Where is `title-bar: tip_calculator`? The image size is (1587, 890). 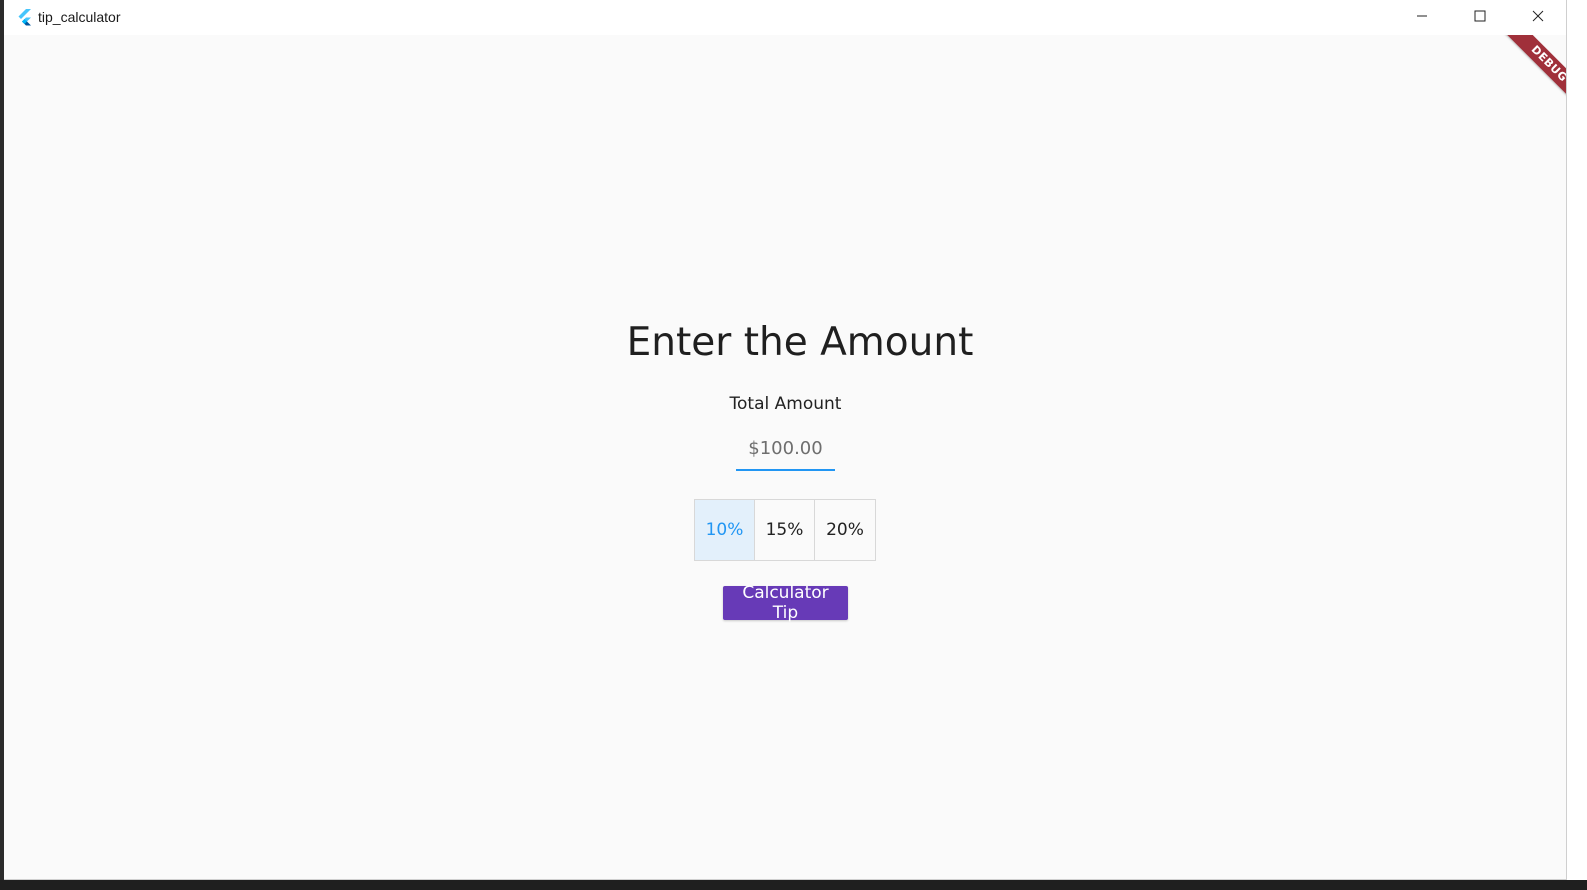
title-bar: tip_calculator is located at coordinates (785, 17).